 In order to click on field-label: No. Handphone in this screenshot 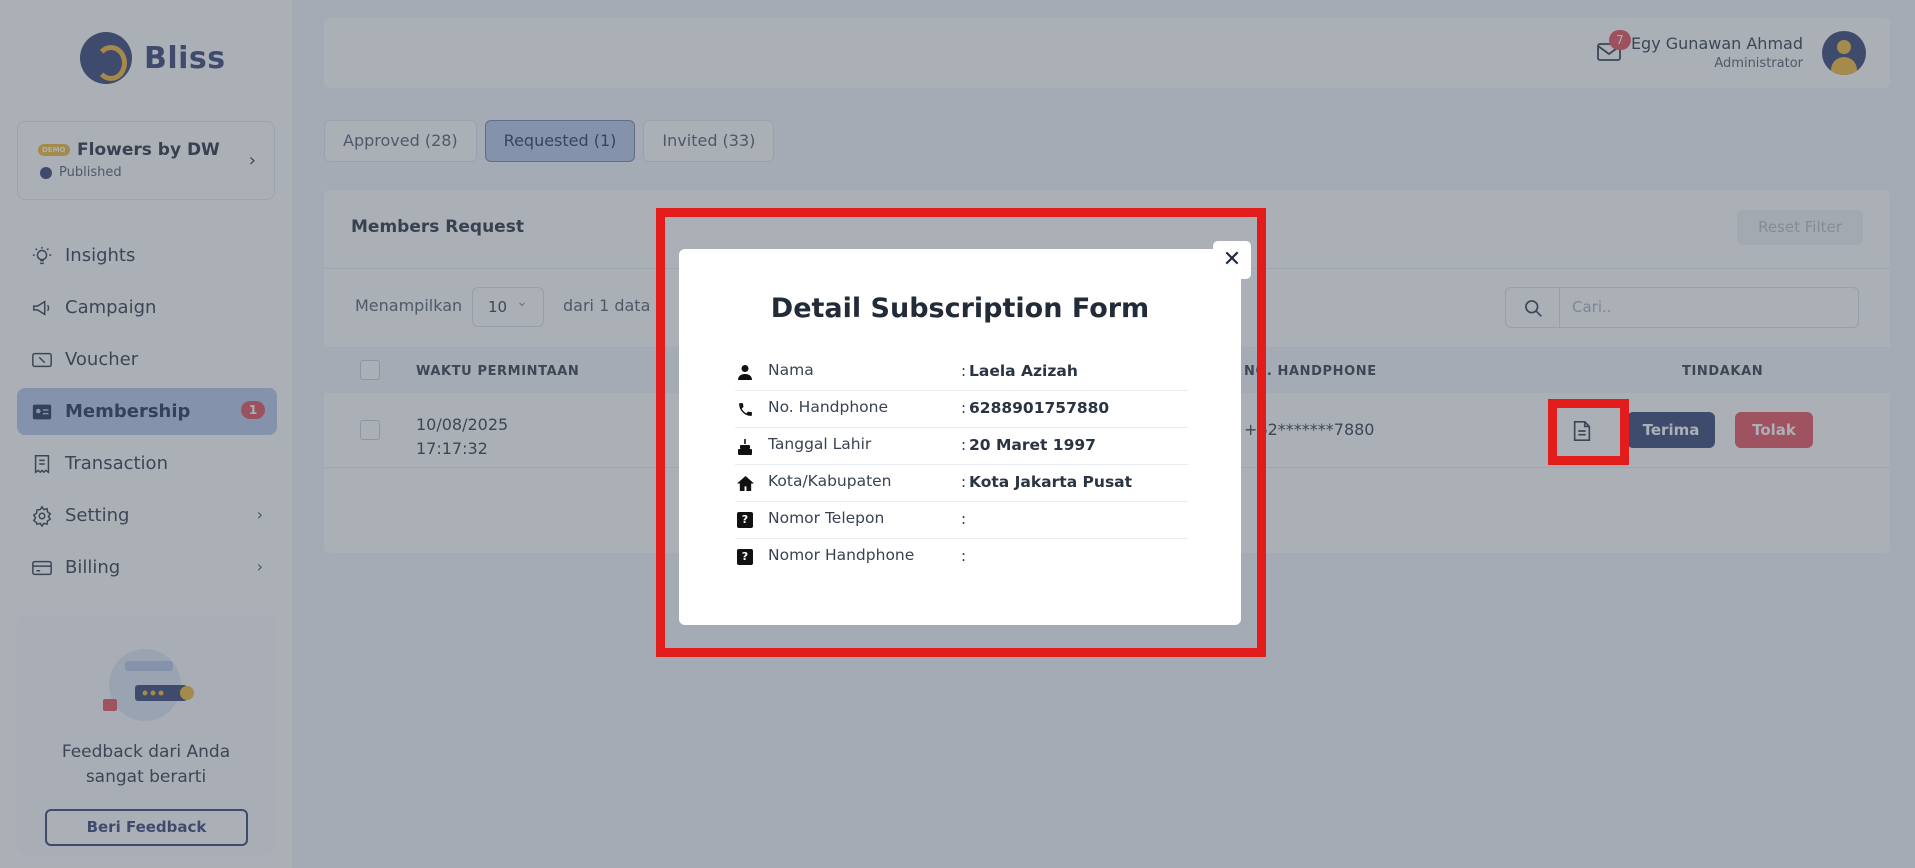, I will do `click(828, 407)`.